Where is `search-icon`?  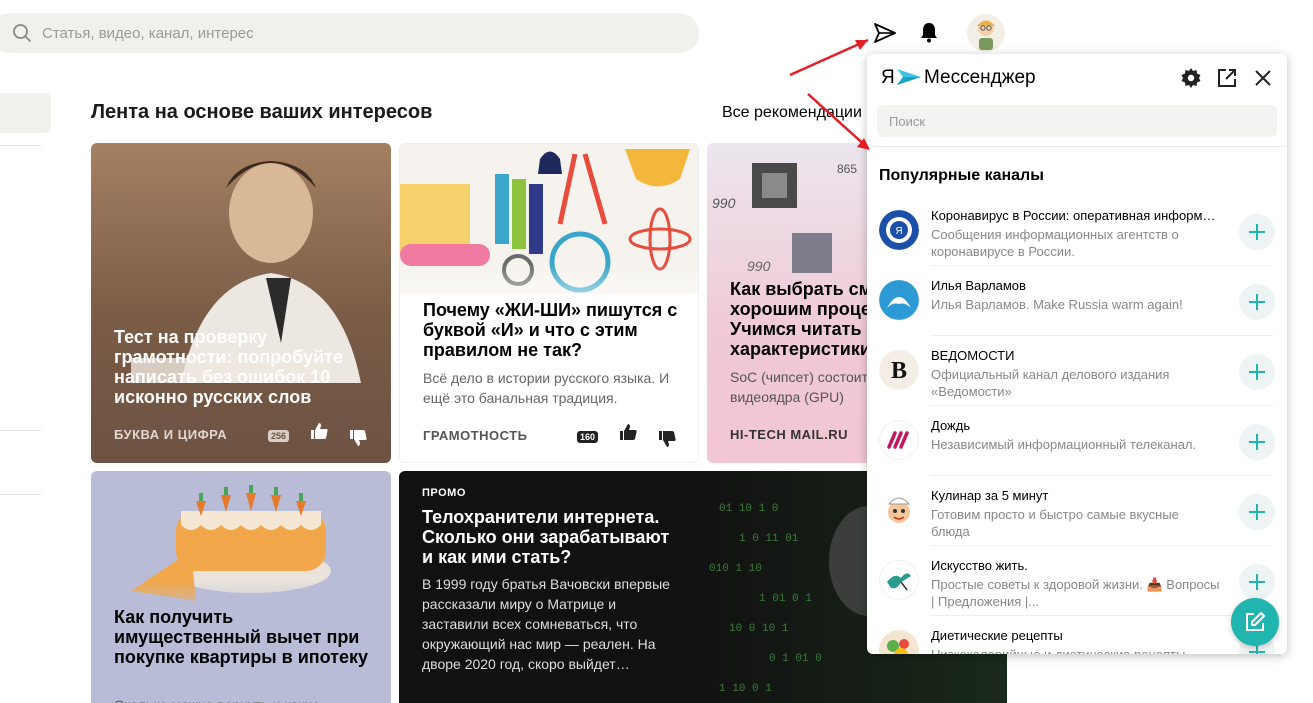 search-icon is located at coordinates (22, 33).